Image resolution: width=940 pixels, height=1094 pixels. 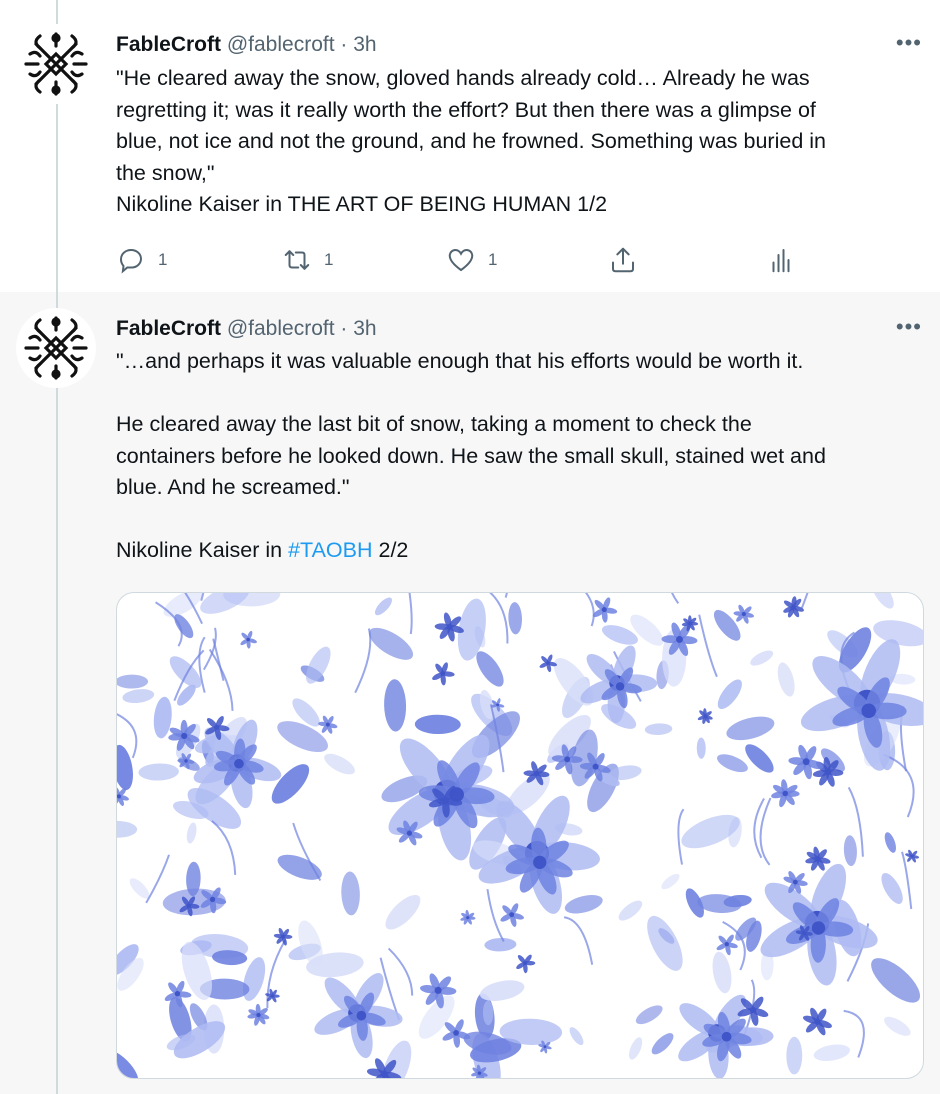 I want to click on retweet-icon, so click(x=297, y=260).